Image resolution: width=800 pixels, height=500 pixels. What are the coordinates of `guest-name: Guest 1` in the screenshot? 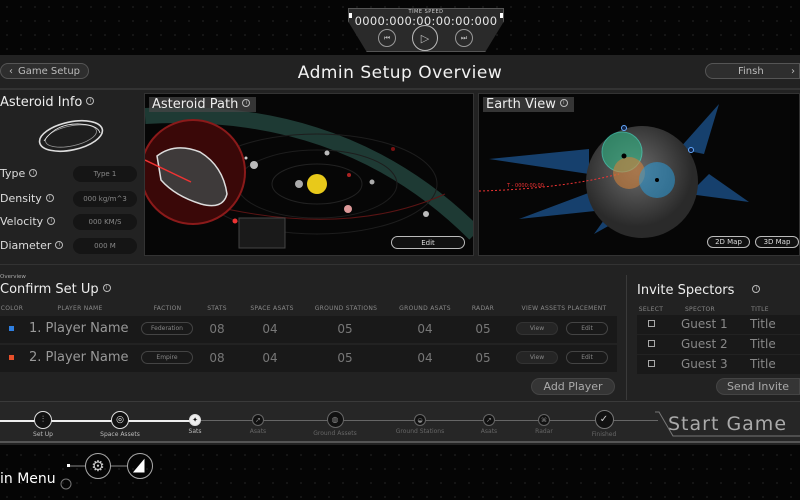 It's located at (704, 324).